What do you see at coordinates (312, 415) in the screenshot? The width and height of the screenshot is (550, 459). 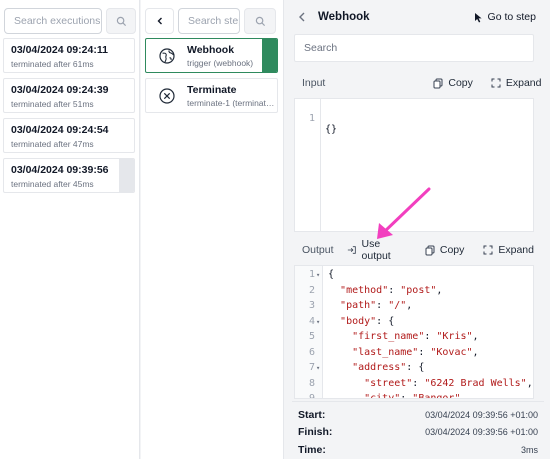 I see `stat-label: Start:` at bounding box center [312, 415].